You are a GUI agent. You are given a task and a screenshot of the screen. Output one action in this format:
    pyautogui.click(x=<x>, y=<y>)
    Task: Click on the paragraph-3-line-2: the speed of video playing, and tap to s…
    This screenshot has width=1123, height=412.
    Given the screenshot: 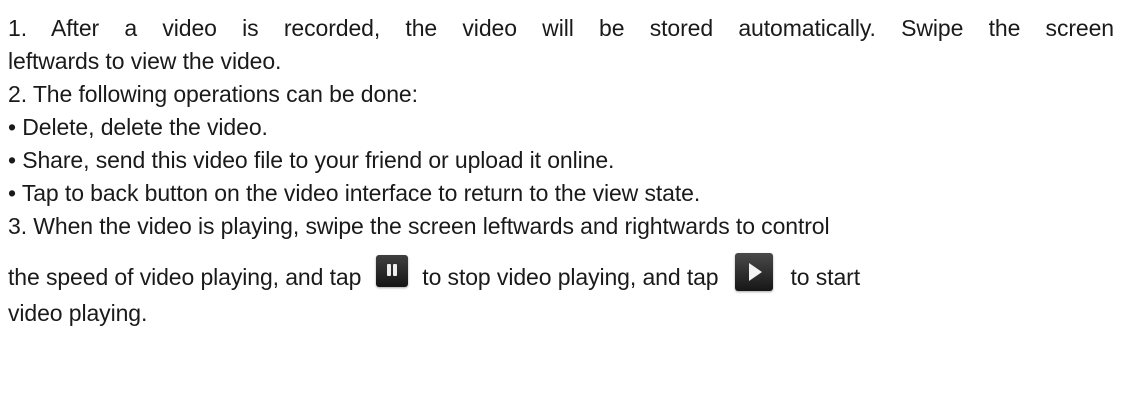 What is the action you would take?
    pyautogui.click(x=563, y=277)
    